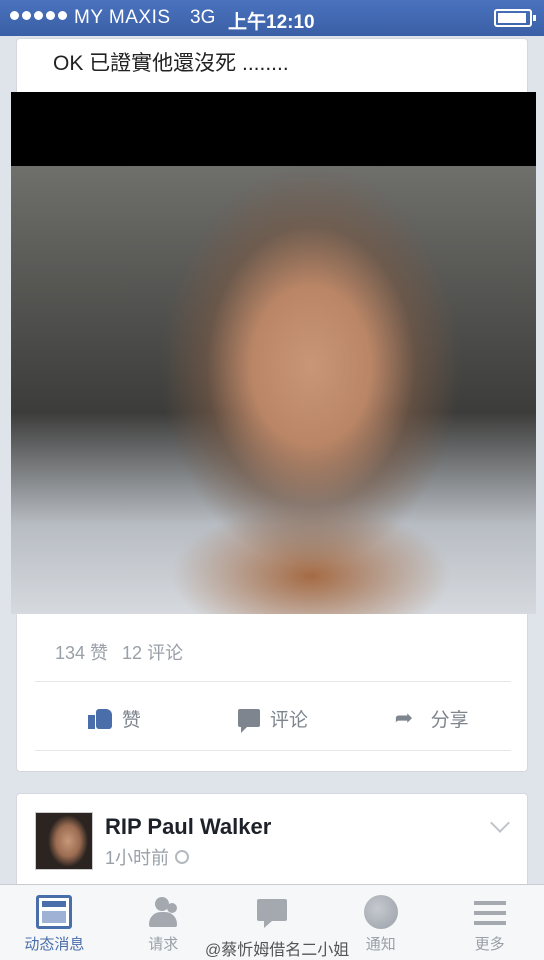 Image resolution: width=544 pixels, height=960 pixels. I want to click on chevron-down-icon, so click(500, 823).